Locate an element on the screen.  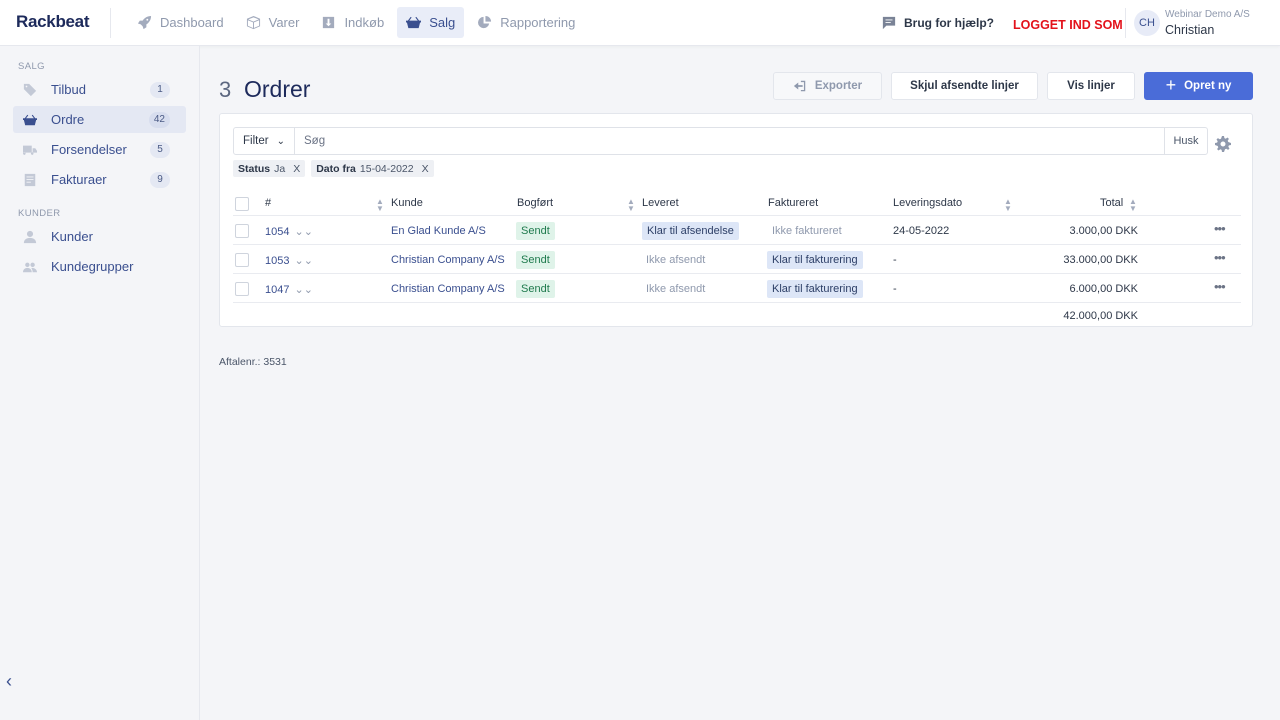
search-input is located at coordinates (730, 141).